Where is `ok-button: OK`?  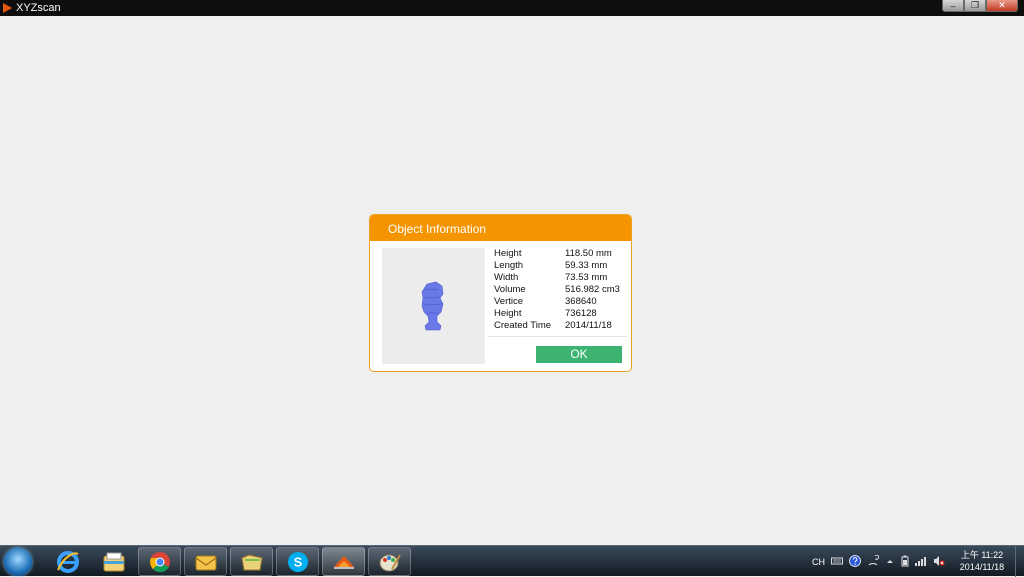 ok-button: OK is located at coordinates (579, 354).